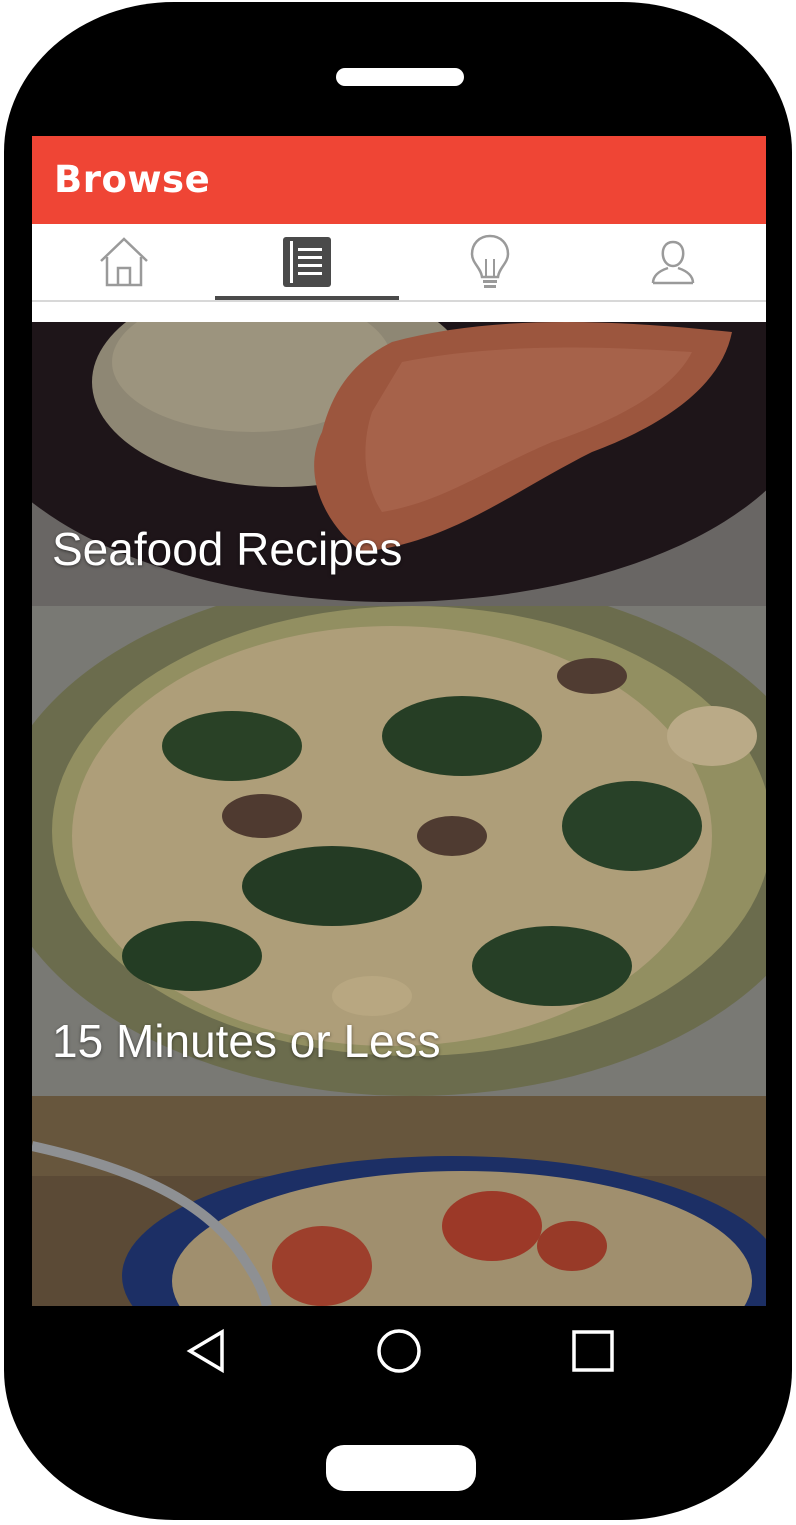 The image size is (796, 1525). I want to click on system-nav-bar, so click(399, 1350).